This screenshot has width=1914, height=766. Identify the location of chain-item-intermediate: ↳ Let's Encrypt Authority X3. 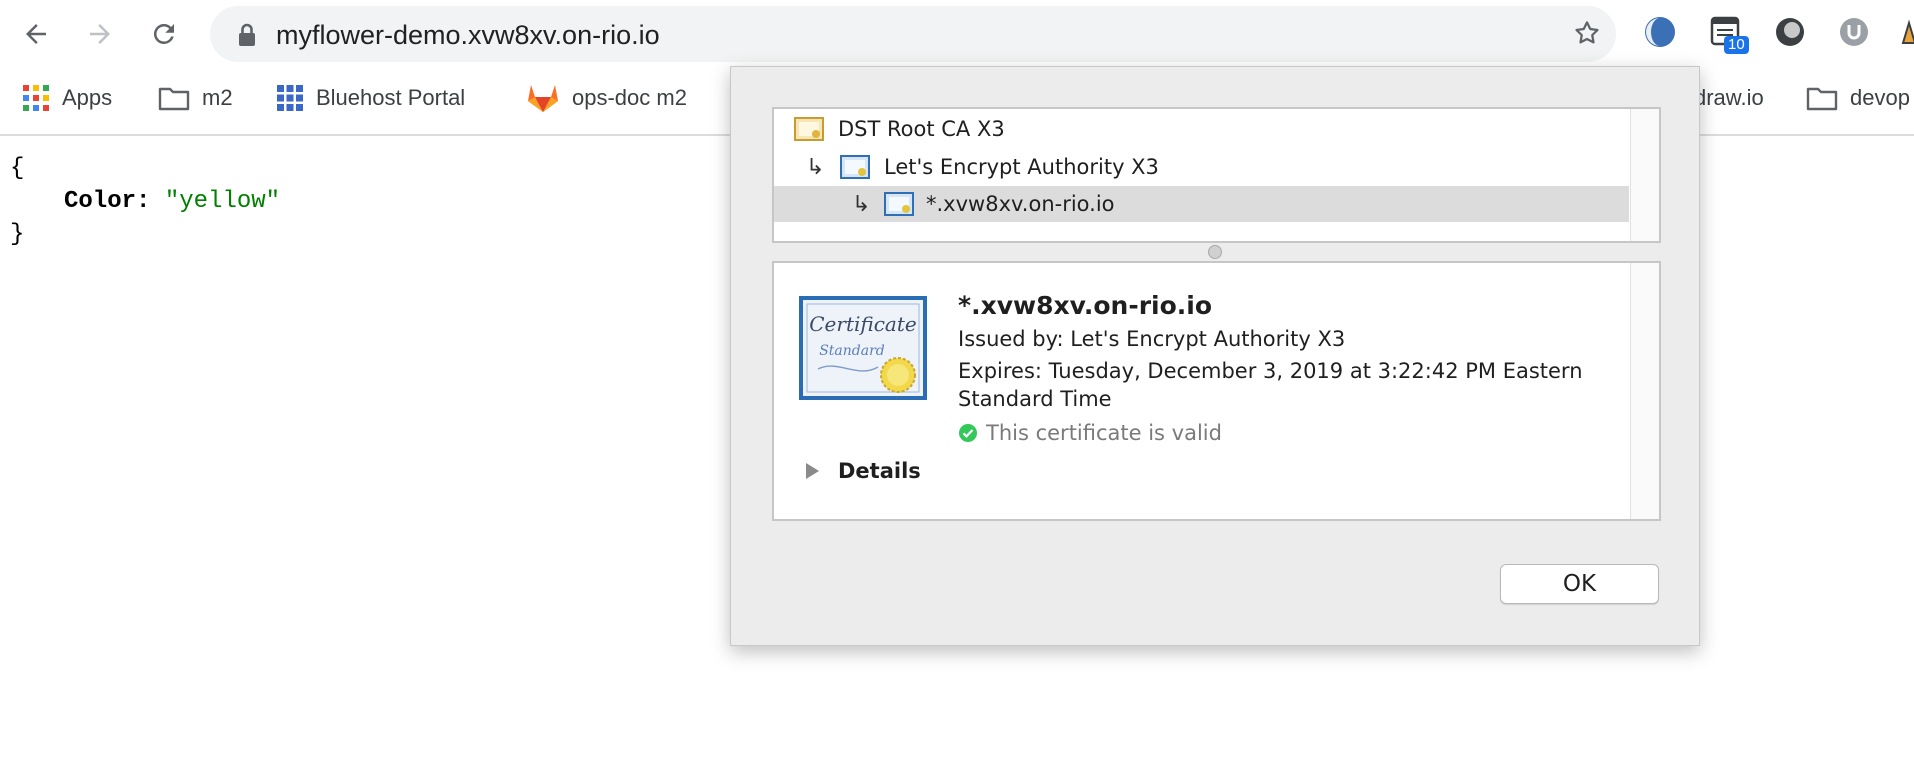
(966, 167).